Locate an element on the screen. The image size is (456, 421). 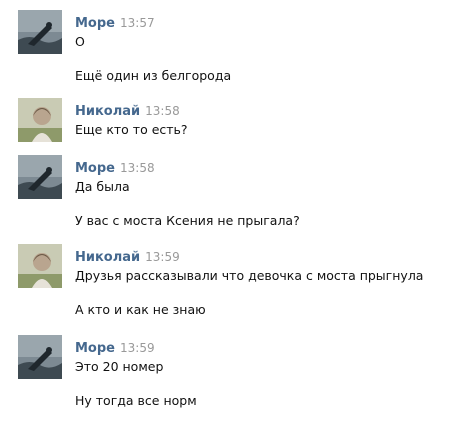
message-text: Ну тогда все норм is located at coordinates (136, 400).